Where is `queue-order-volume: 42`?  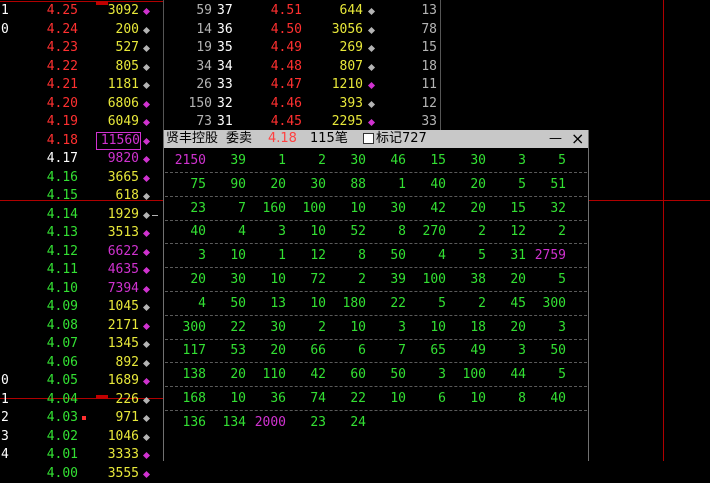
queue-order-volume: 42 is located at coordinates (426, 209).